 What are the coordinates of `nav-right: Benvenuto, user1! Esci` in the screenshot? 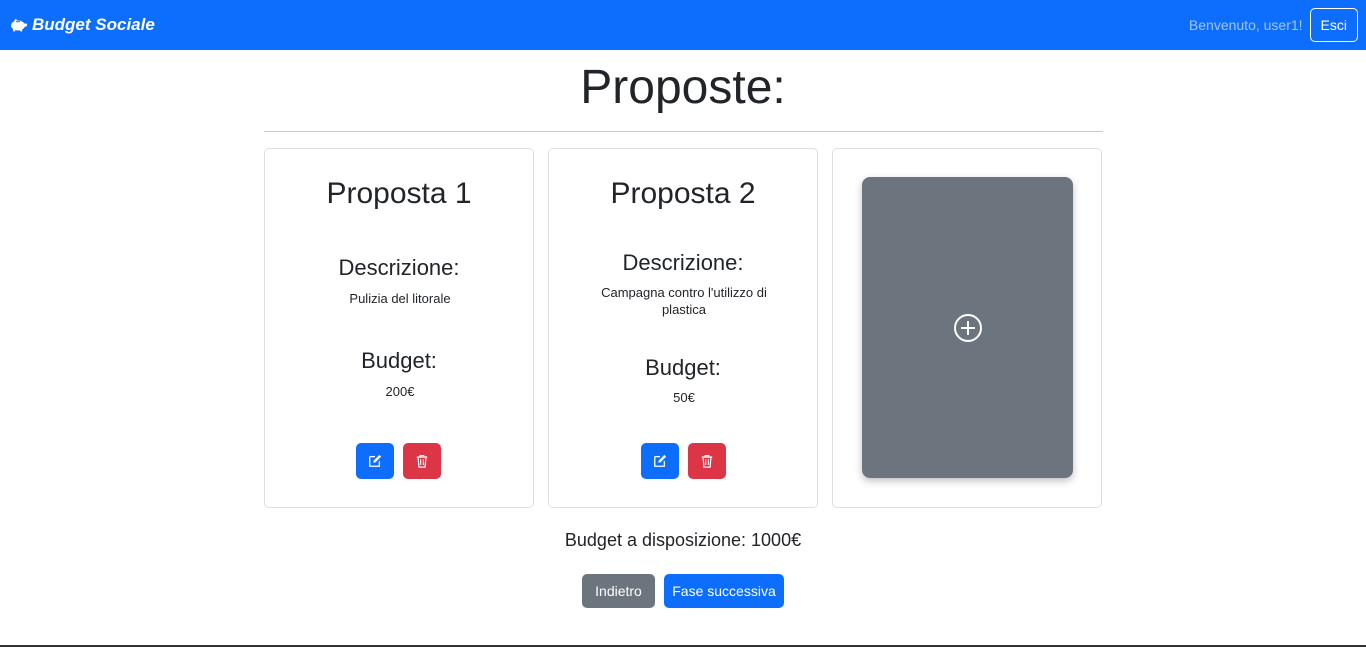 It's located at (1273, 25).